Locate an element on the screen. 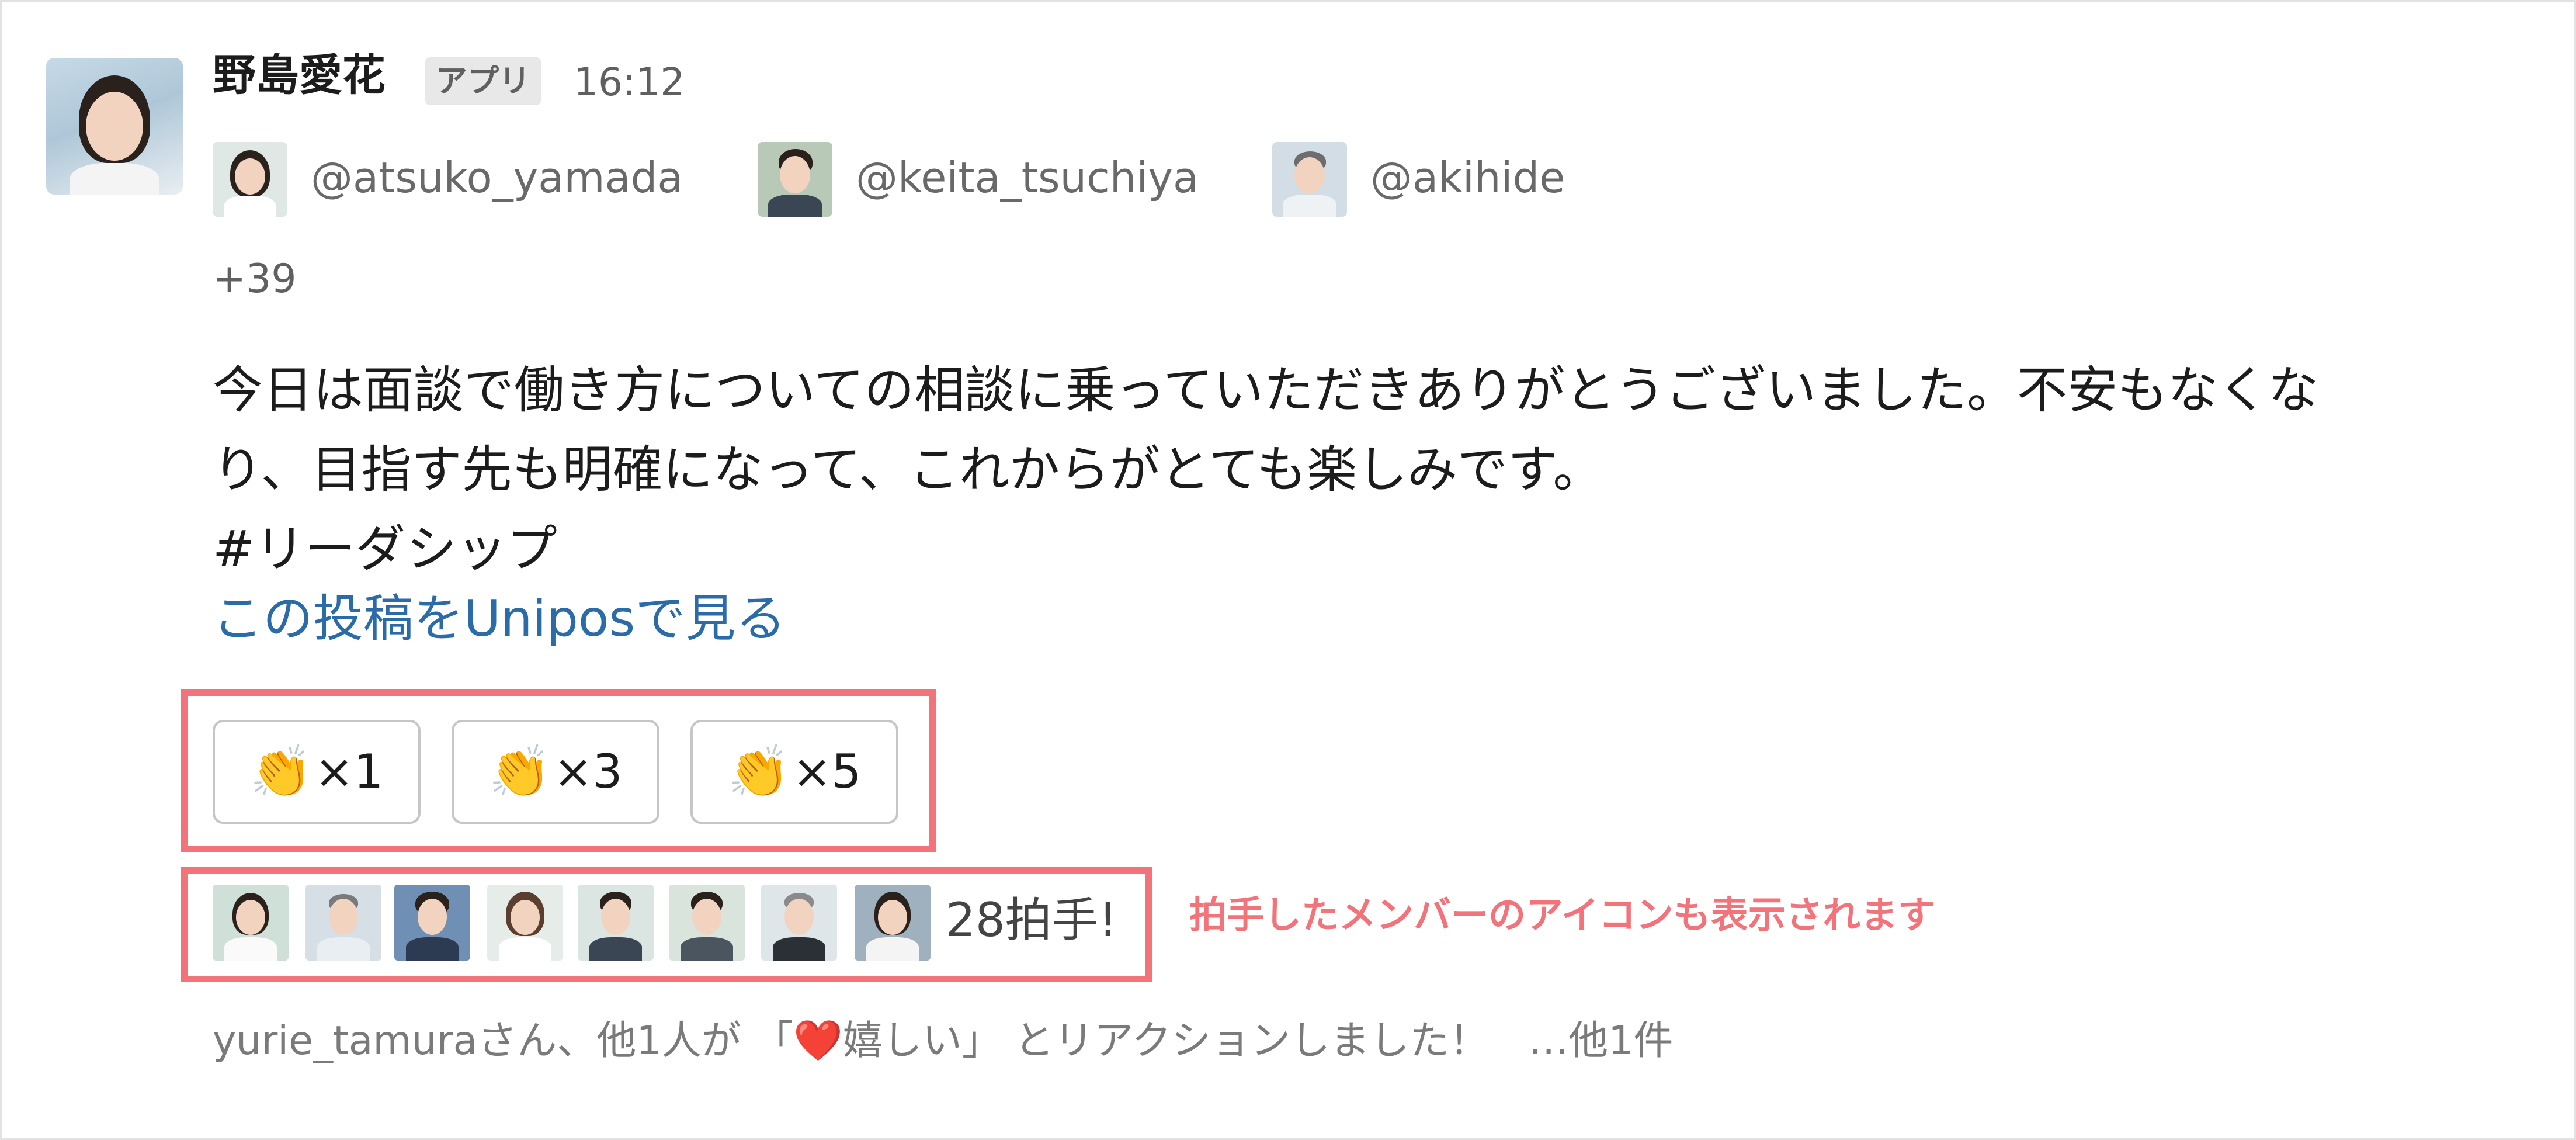 The width and height of the screenshot is (2576, 1140). clap-total-count: 28拍手! is located at coordinates (1031, 920).